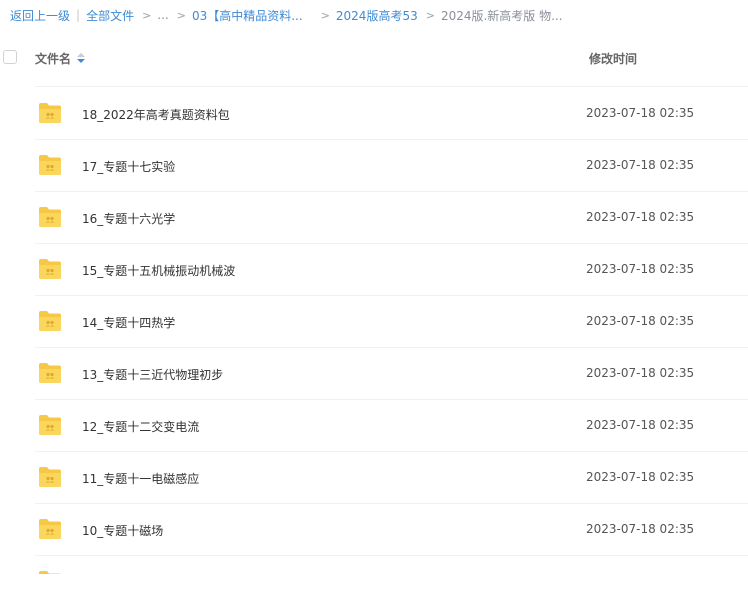  What do you see at coordinates (128, 322) in the screenshot?
I see `folder-name: 14_专题十四热学` at bounding box center [128, 322].